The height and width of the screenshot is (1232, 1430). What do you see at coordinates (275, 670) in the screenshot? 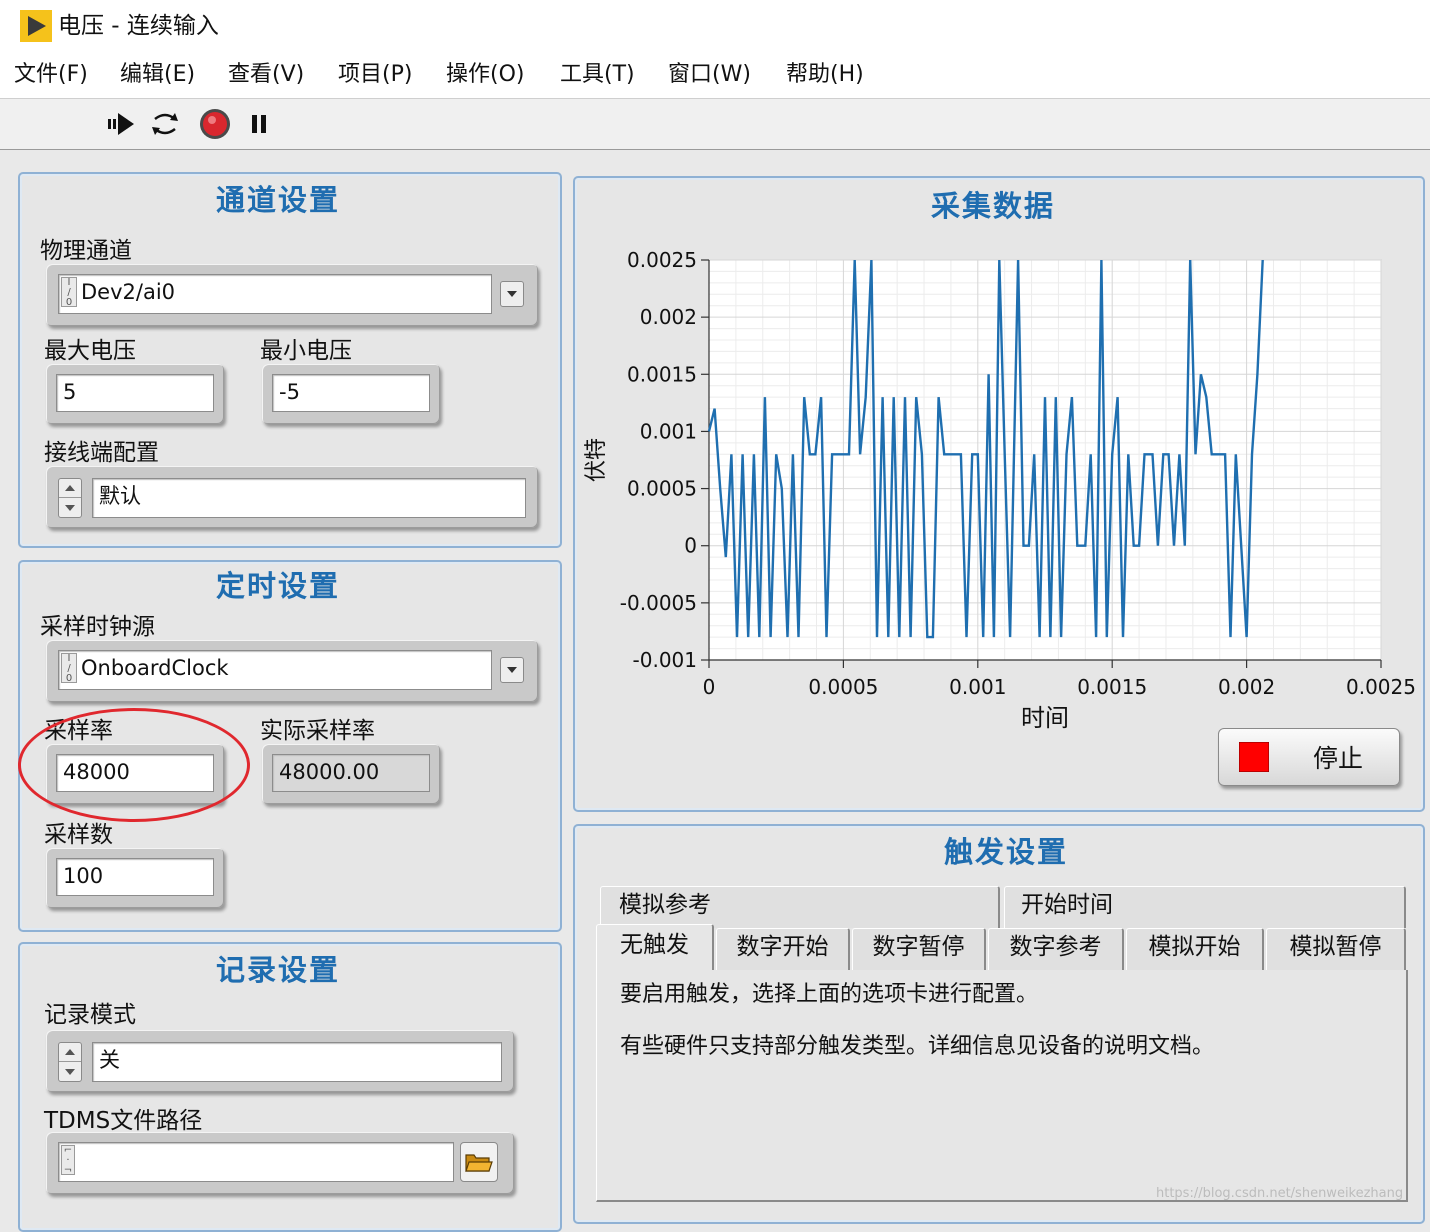
I see `sample-clock-field: I/0 OnboardClock` at bounding box center [275, 670].